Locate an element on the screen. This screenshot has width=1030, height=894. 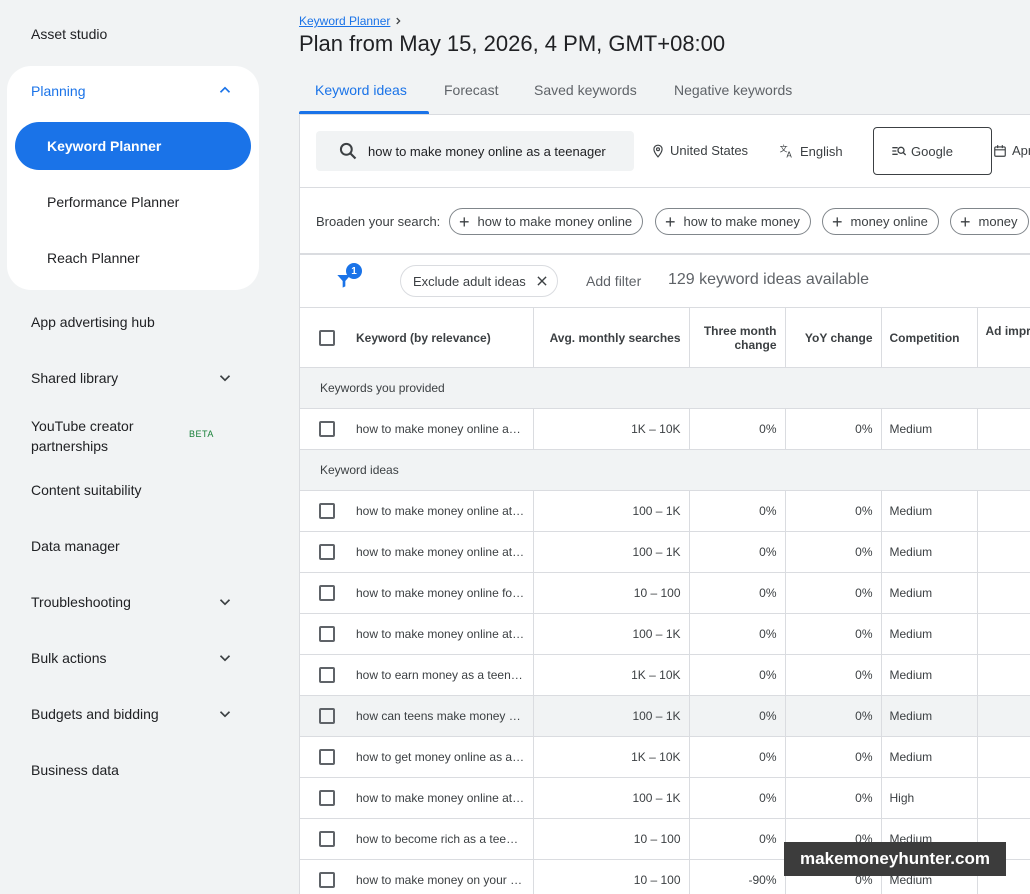
broaden-chip: + how to make money online is located at coordinates (546, 221).